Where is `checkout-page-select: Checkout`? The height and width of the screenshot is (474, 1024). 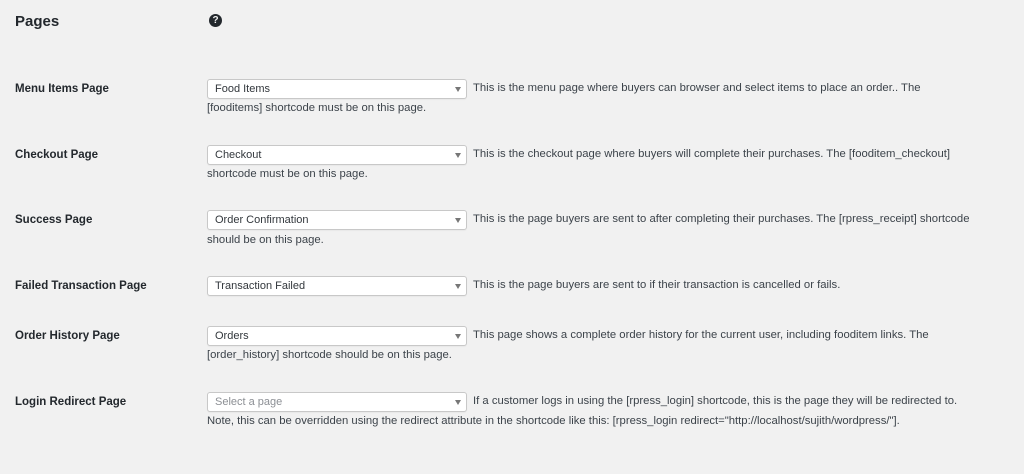 checkout-page-select: Checkout is located at coordinates (337, 155).